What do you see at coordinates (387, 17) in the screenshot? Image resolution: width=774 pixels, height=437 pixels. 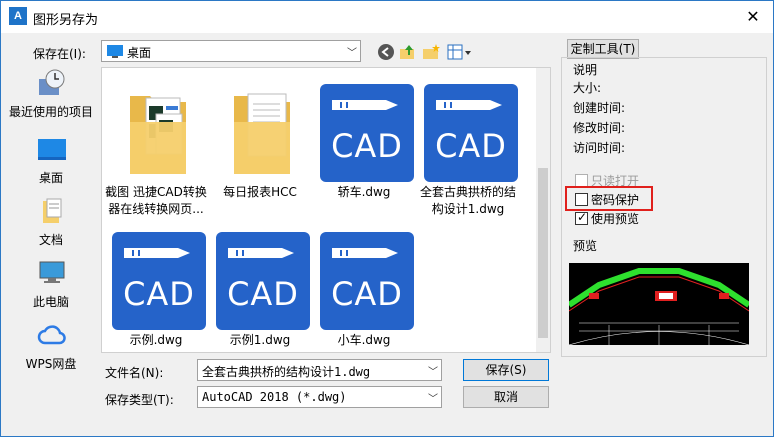 I see `title-bar: A 图形另存为 ✕` at bounding box center [387, 17].